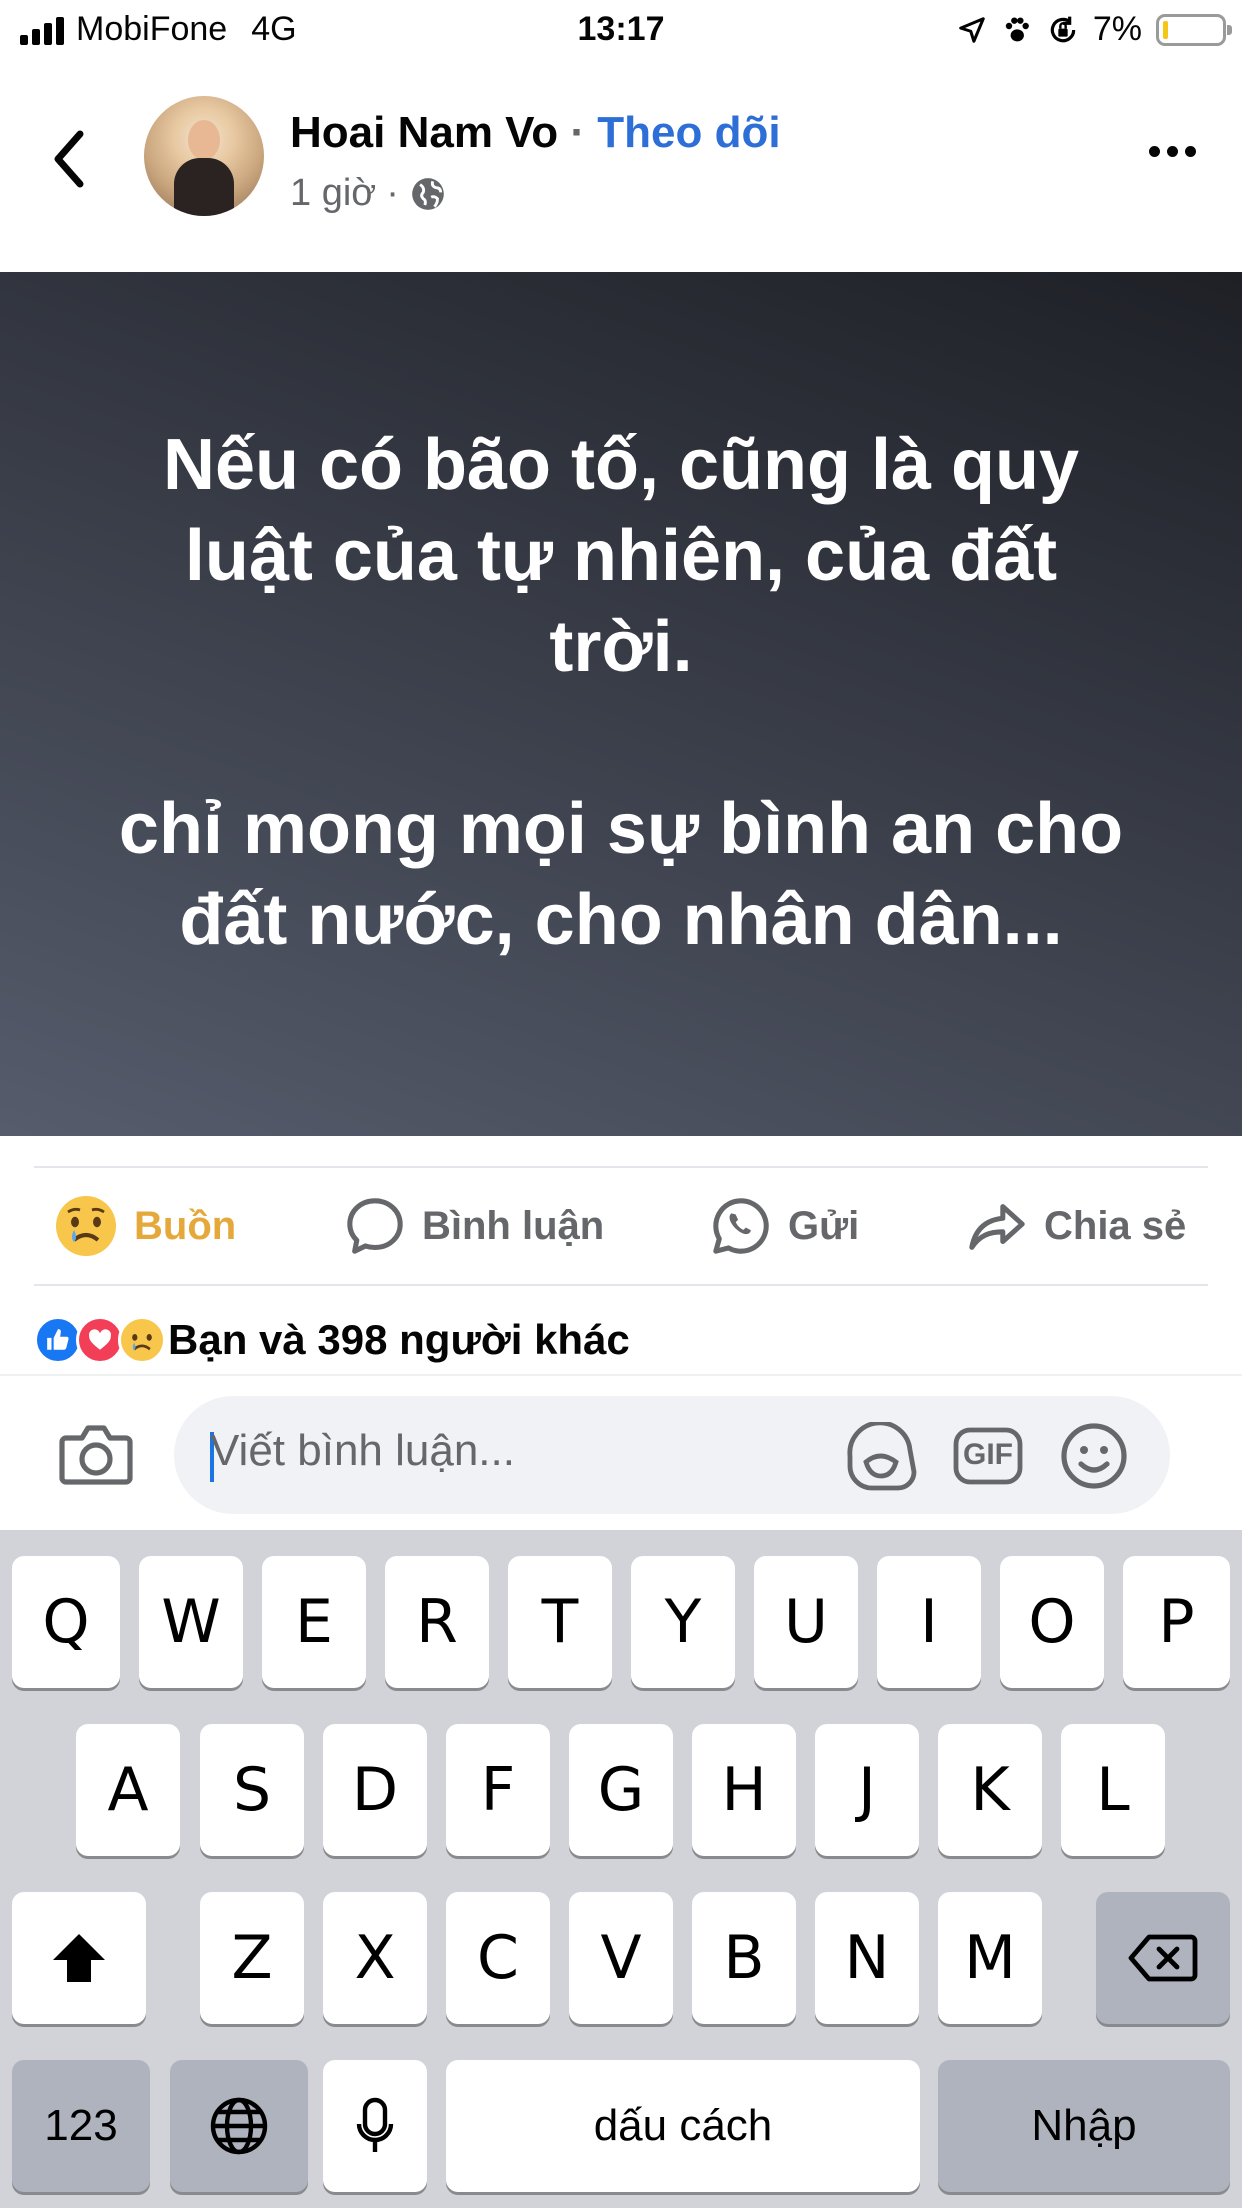  Describe the element at coordinates (204, 156) in the screenshot. I see `avatar` at that location.